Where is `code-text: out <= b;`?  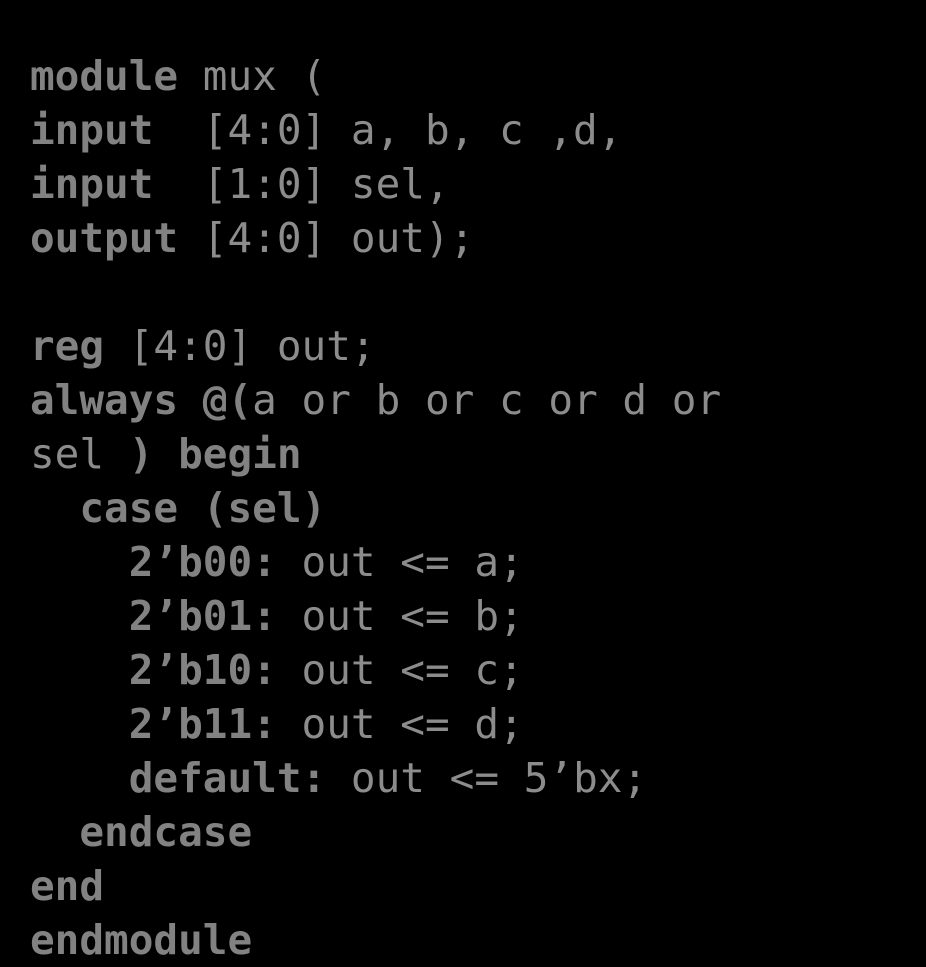
code-text: out <= b; is located at coordinates (400, 616).